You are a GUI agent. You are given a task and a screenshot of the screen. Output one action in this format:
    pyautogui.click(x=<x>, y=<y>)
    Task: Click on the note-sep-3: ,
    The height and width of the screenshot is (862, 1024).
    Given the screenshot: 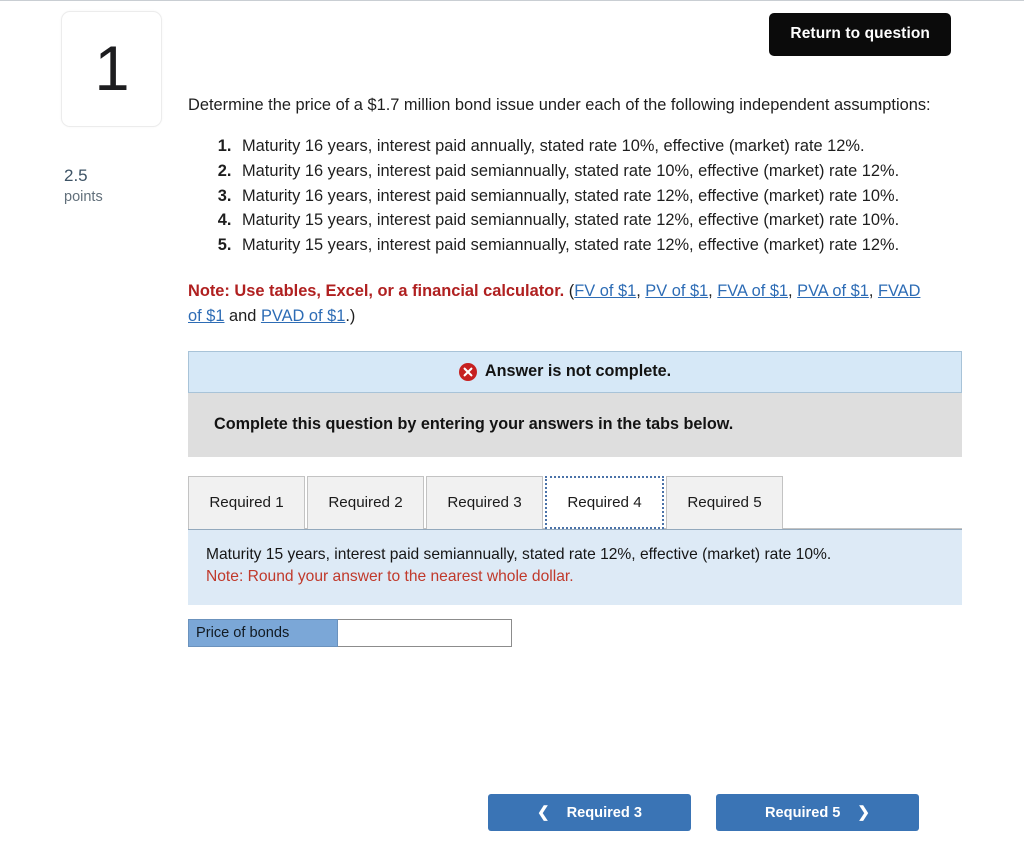 What is the action you would take?
    pyautogui.click(x=793, y=290)
    